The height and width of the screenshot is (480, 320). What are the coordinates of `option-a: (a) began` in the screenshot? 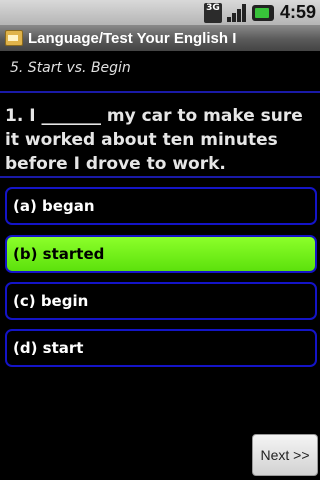 It's located at (161, 206).